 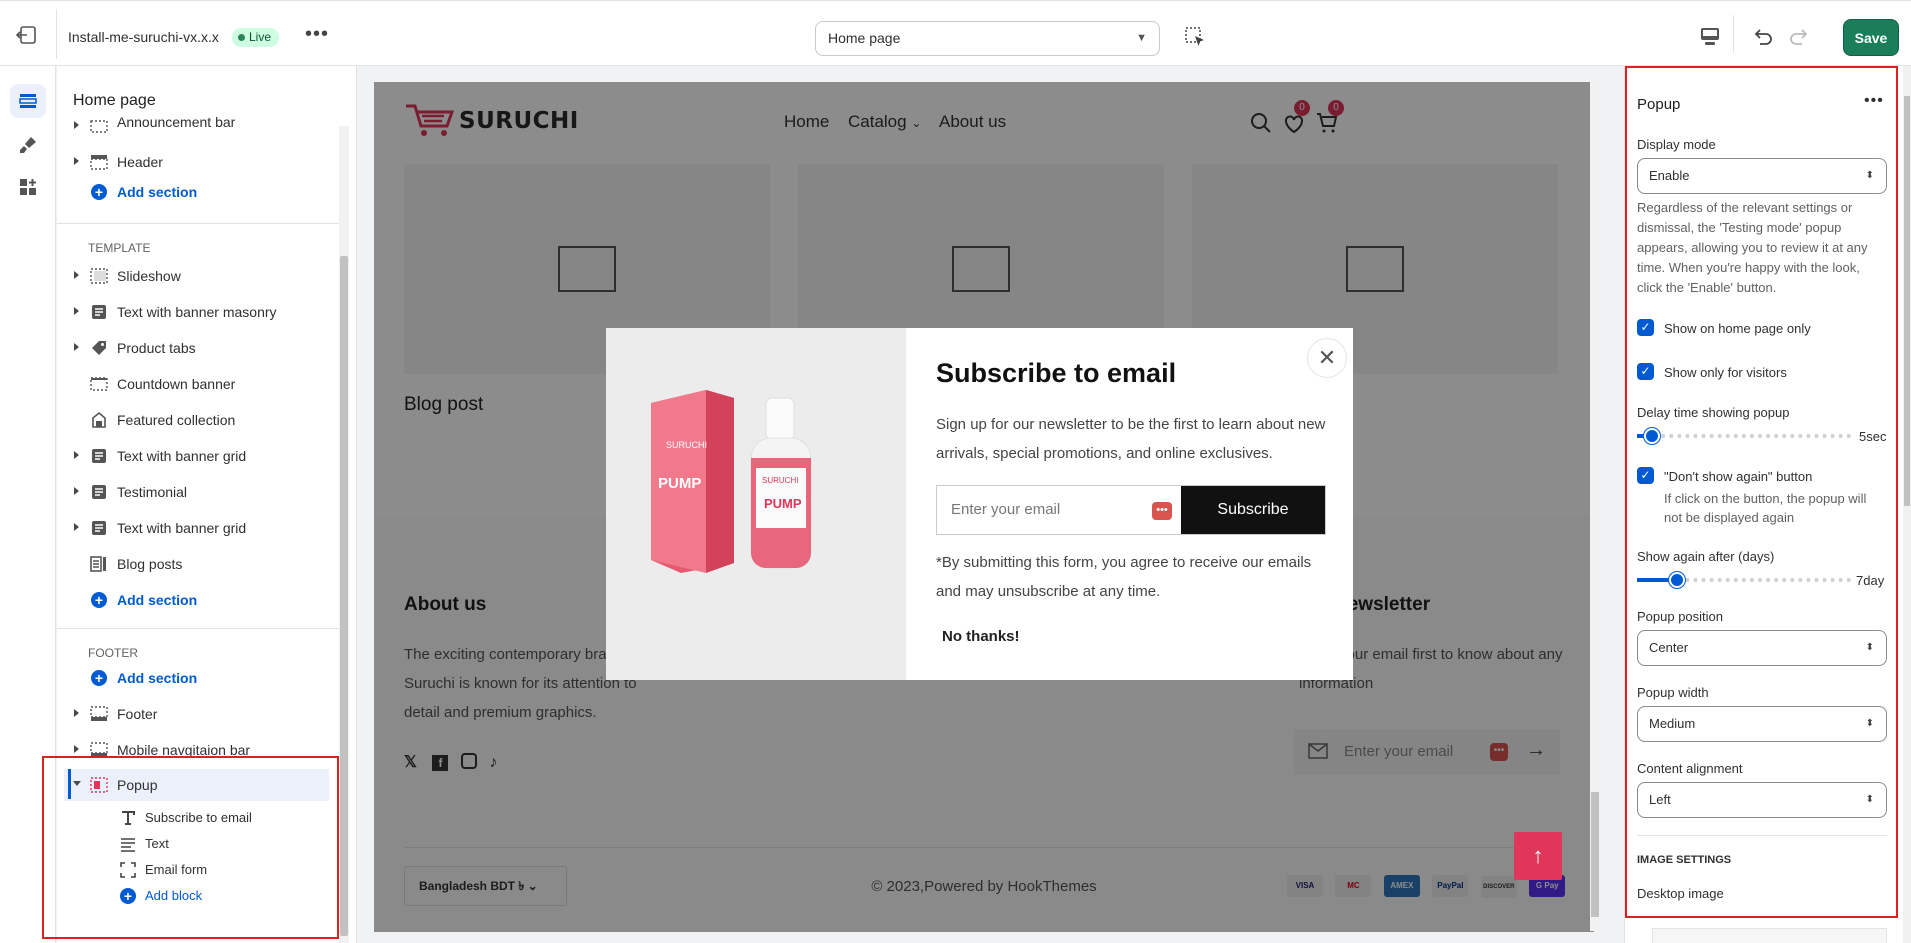 I want to click on desktop-image-picker, so click(x=1769, y=935).